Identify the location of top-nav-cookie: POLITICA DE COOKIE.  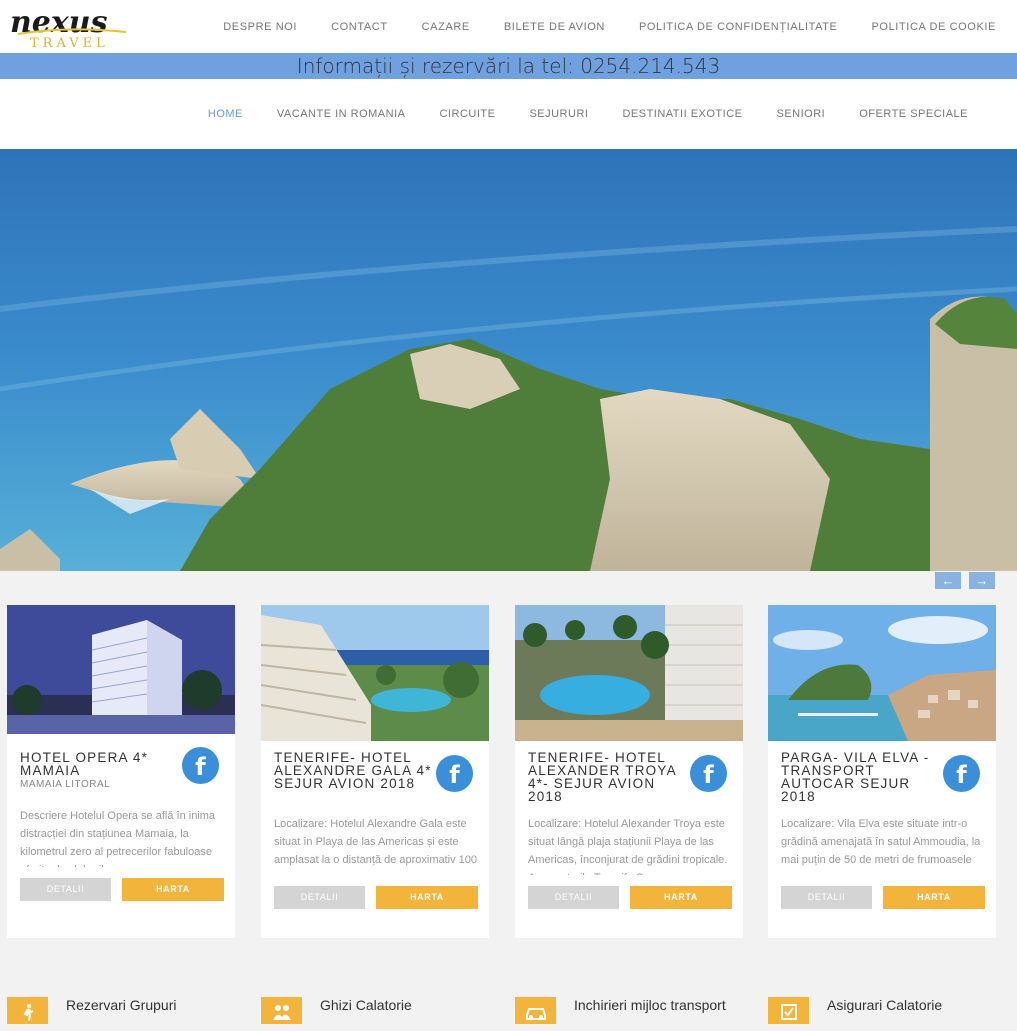
(934, 27).